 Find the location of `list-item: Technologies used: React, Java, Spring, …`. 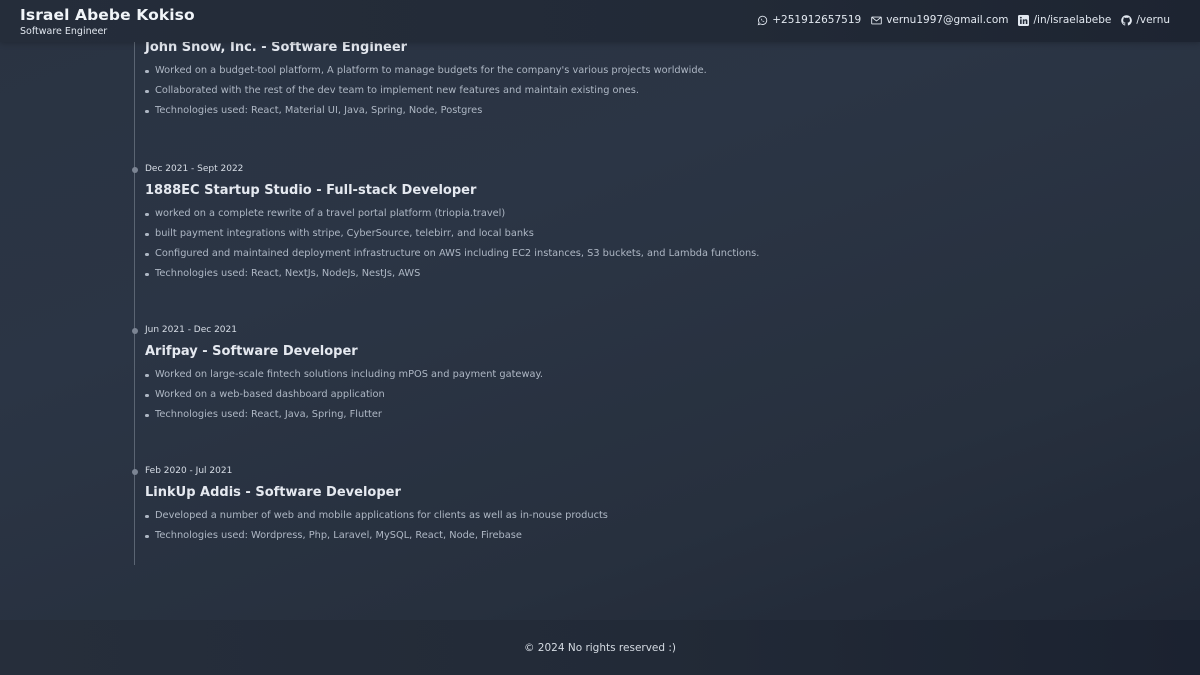

list-item: Technologies used: React, Java, Spring, … is located at coordinates (344, 415).